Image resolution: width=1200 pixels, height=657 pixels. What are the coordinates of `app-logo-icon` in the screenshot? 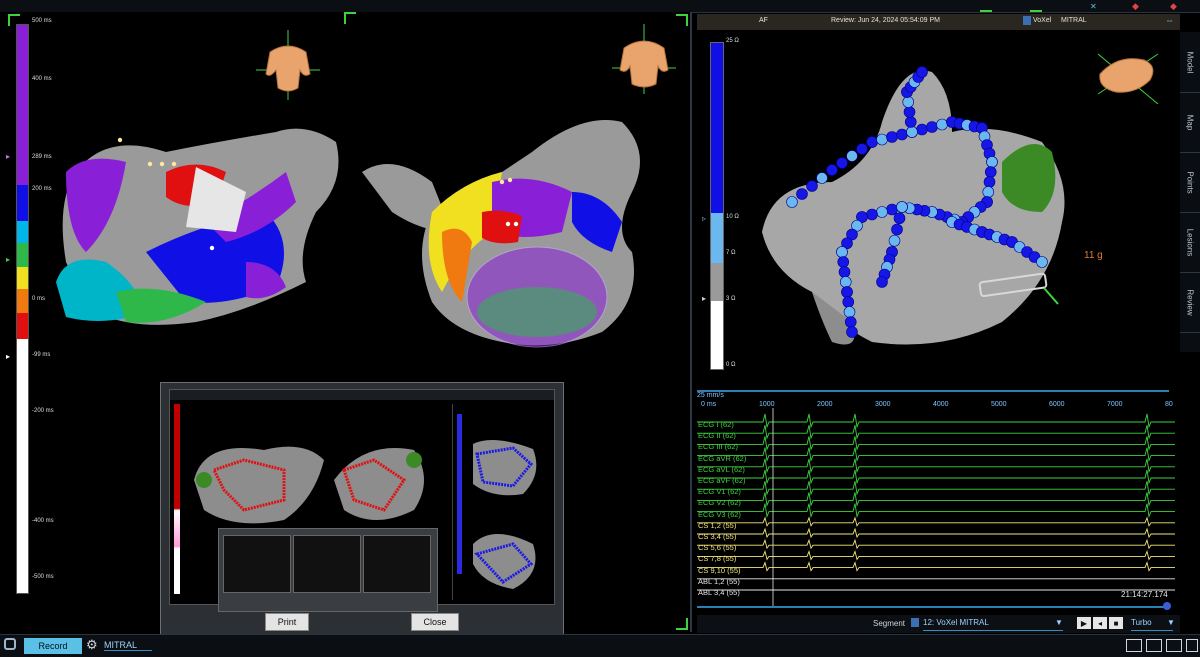 It's located at (10, 644).